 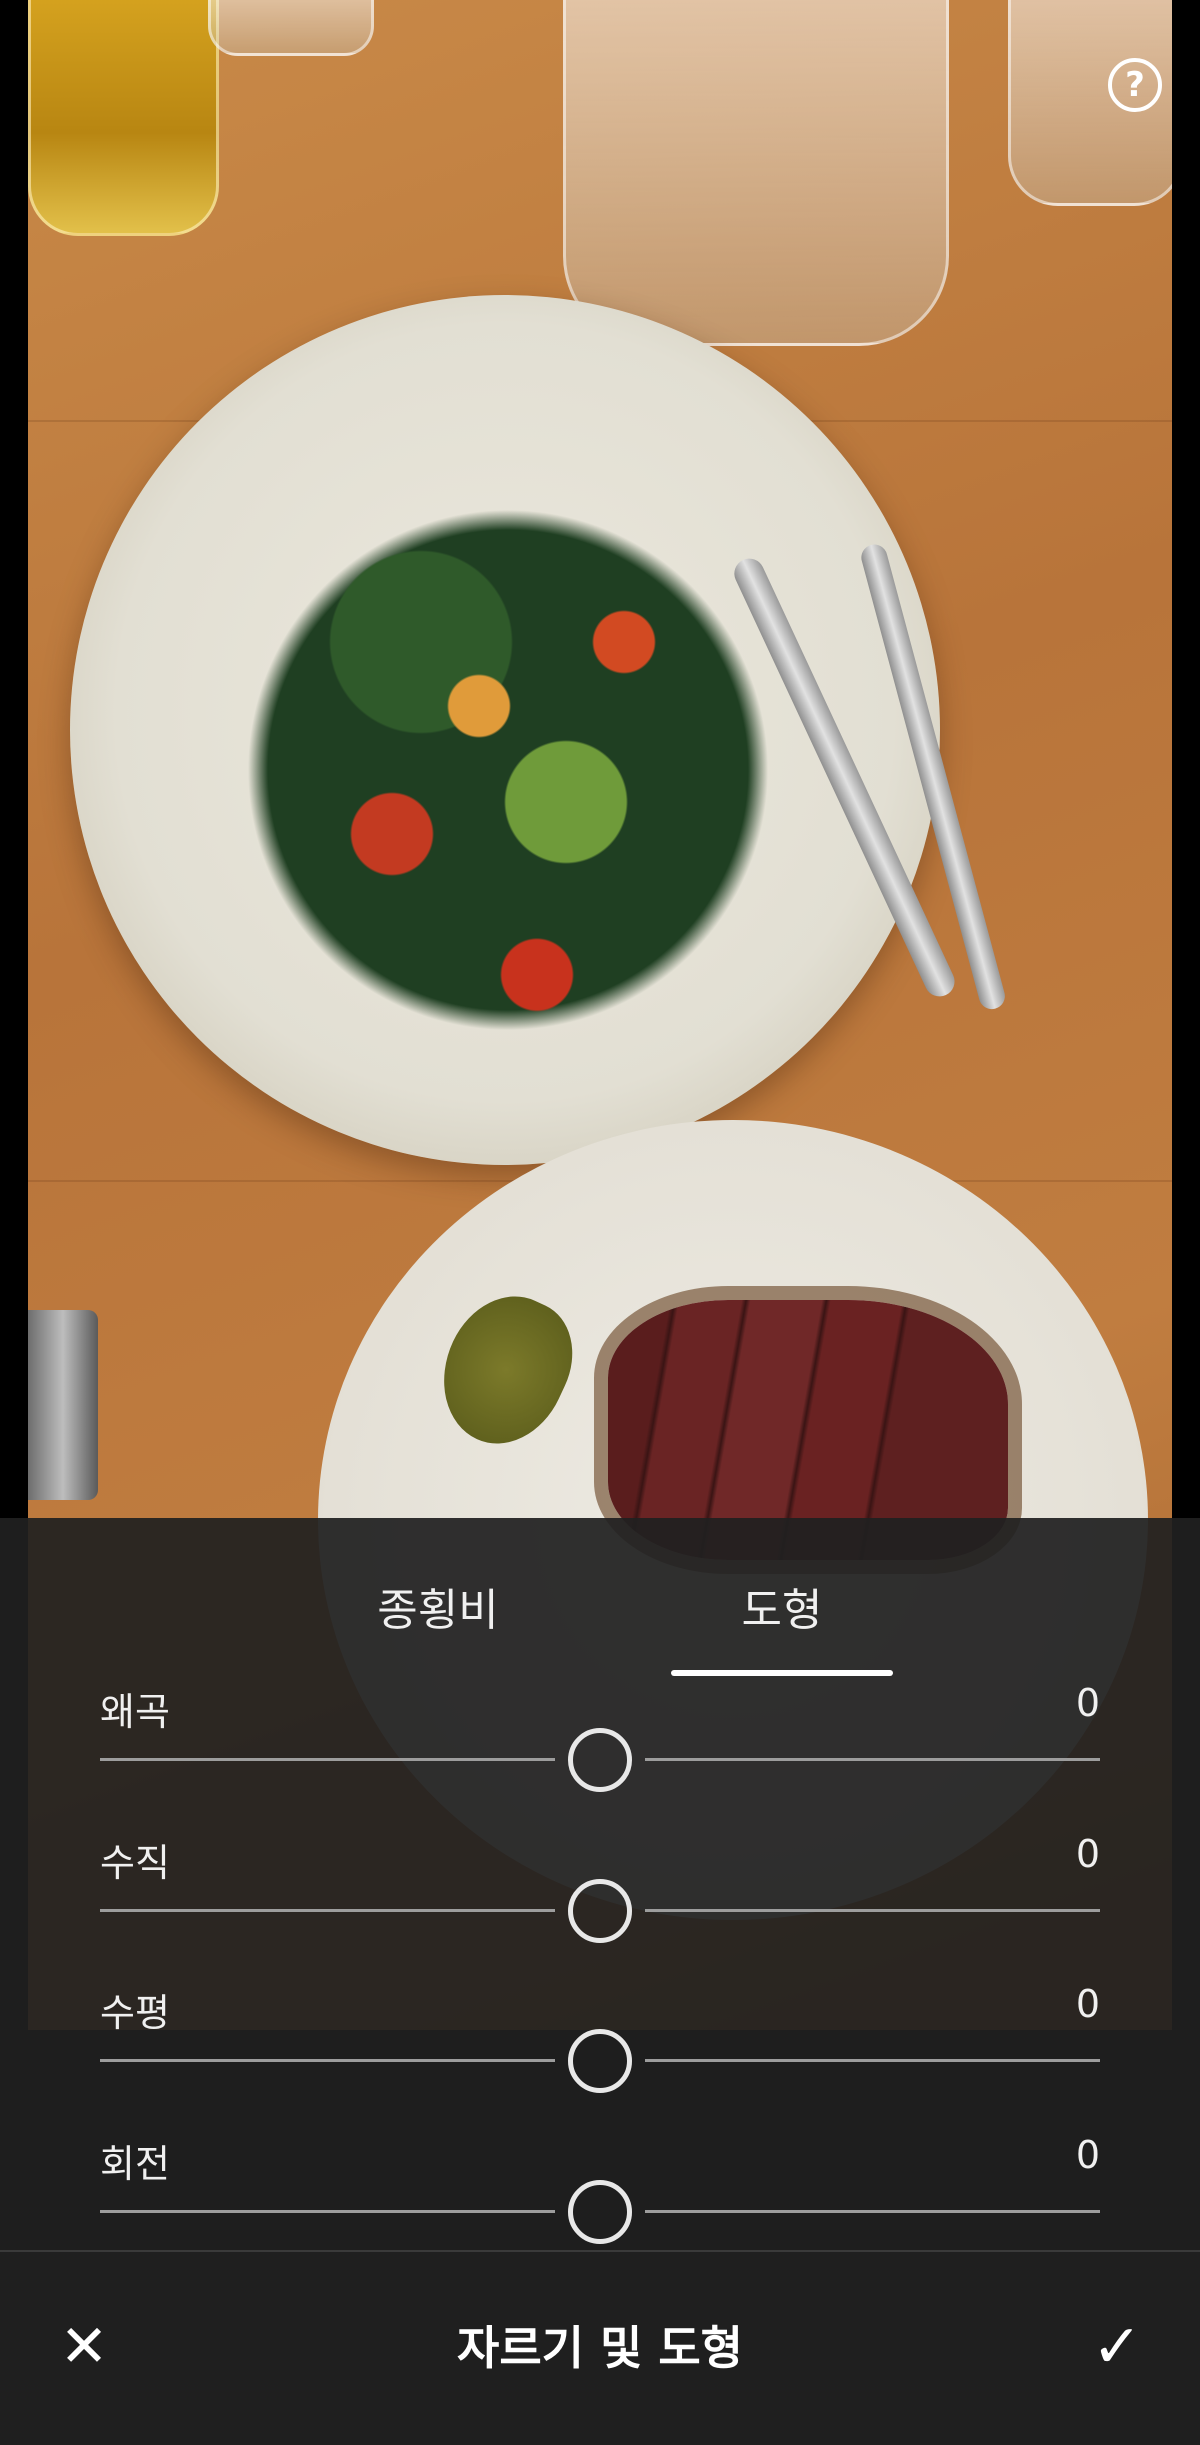 I want to click on tab-selected-indicator, so click(x=782, y=1673).